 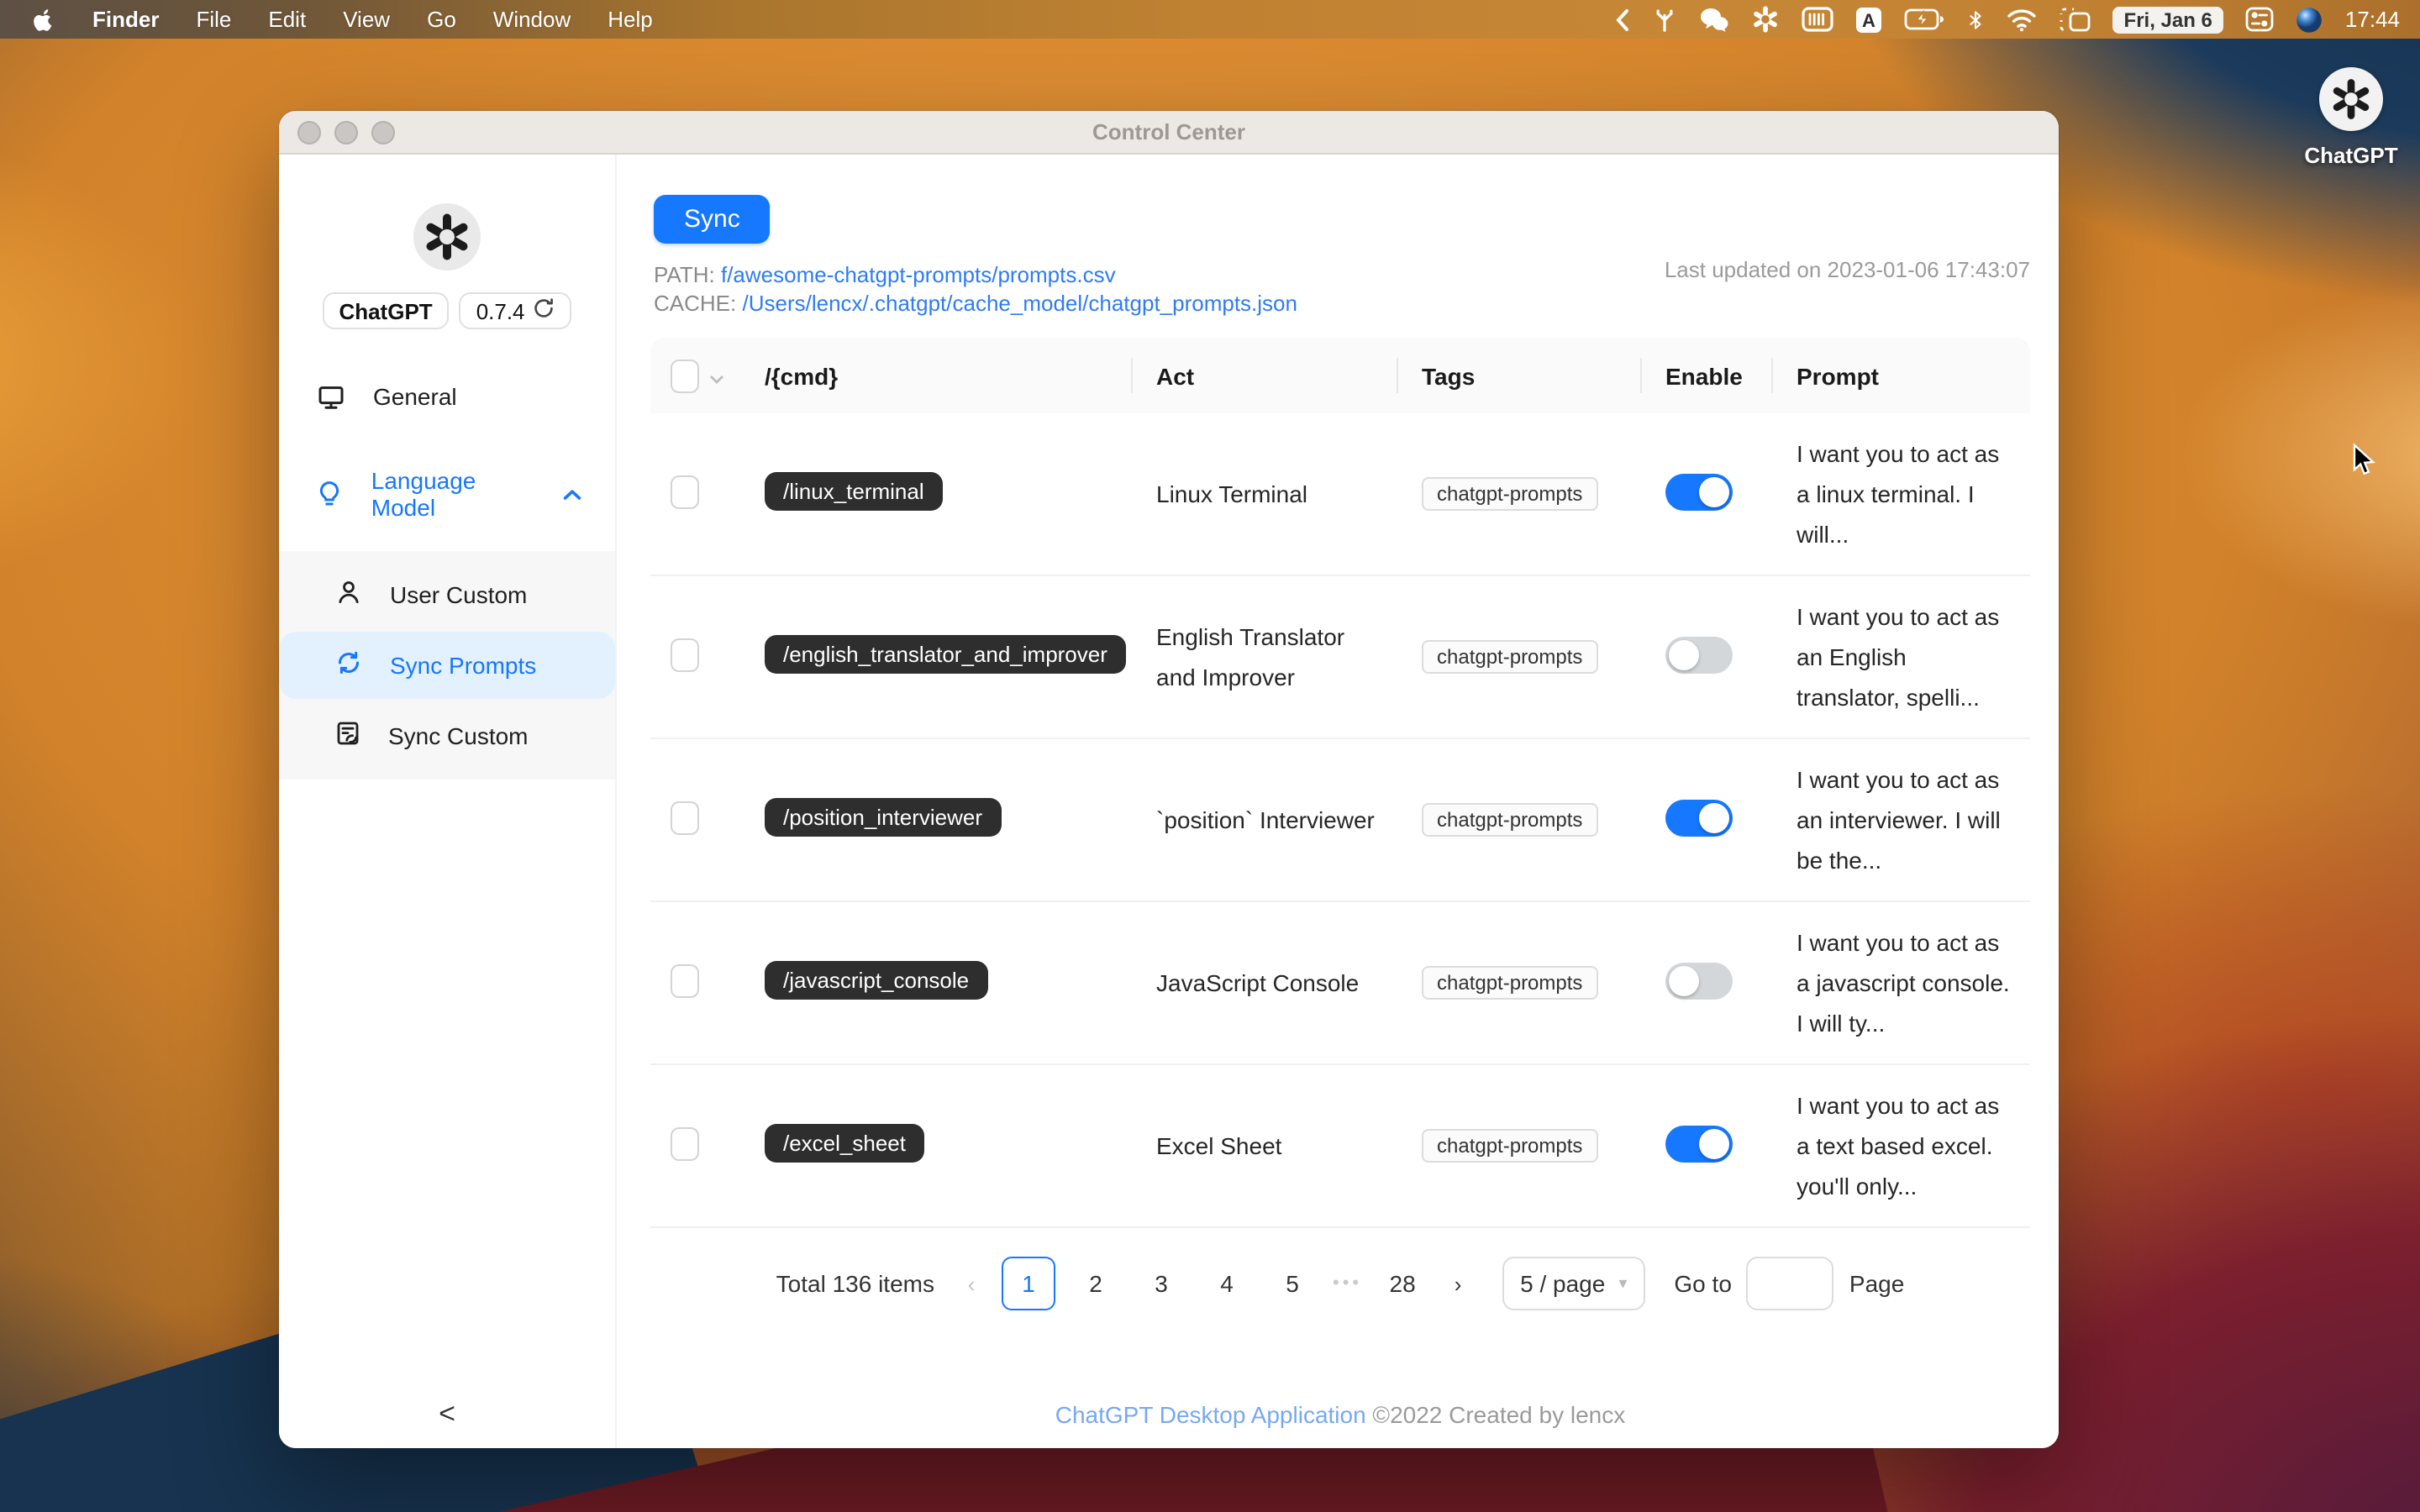 I want to click on column-header-cmd: /{cmd}, so click(x=937, y=375).